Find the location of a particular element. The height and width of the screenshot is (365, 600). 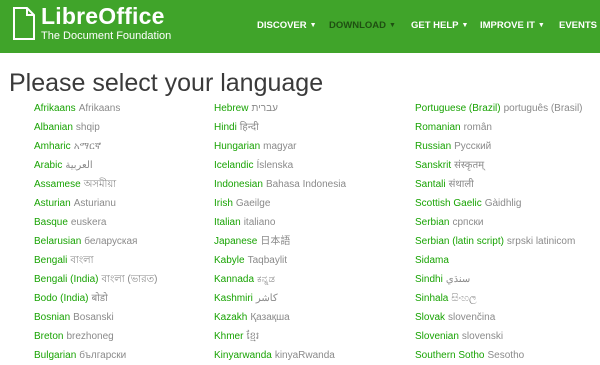

language-link: Assamese অসমীয়া is located at coordinates (95, 184).